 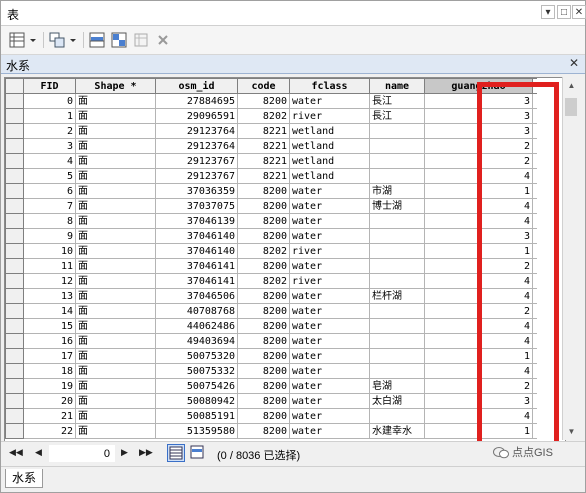 What do you see at coordinates (271, 266) in the screenshot?
I see `table-row: 11 面 37046141 8200 water 2` at bounding box center [271, 266].